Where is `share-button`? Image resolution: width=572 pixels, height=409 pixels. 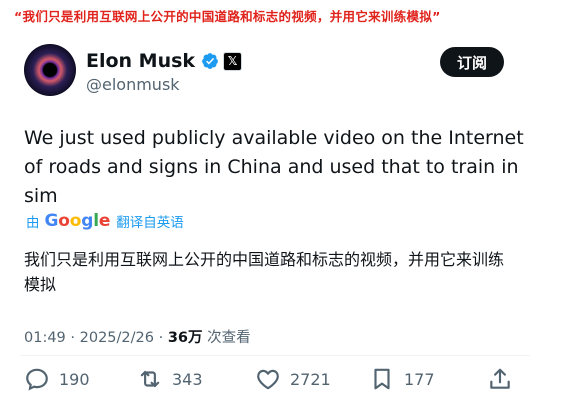 share-button is located at coordinates (500, 381).